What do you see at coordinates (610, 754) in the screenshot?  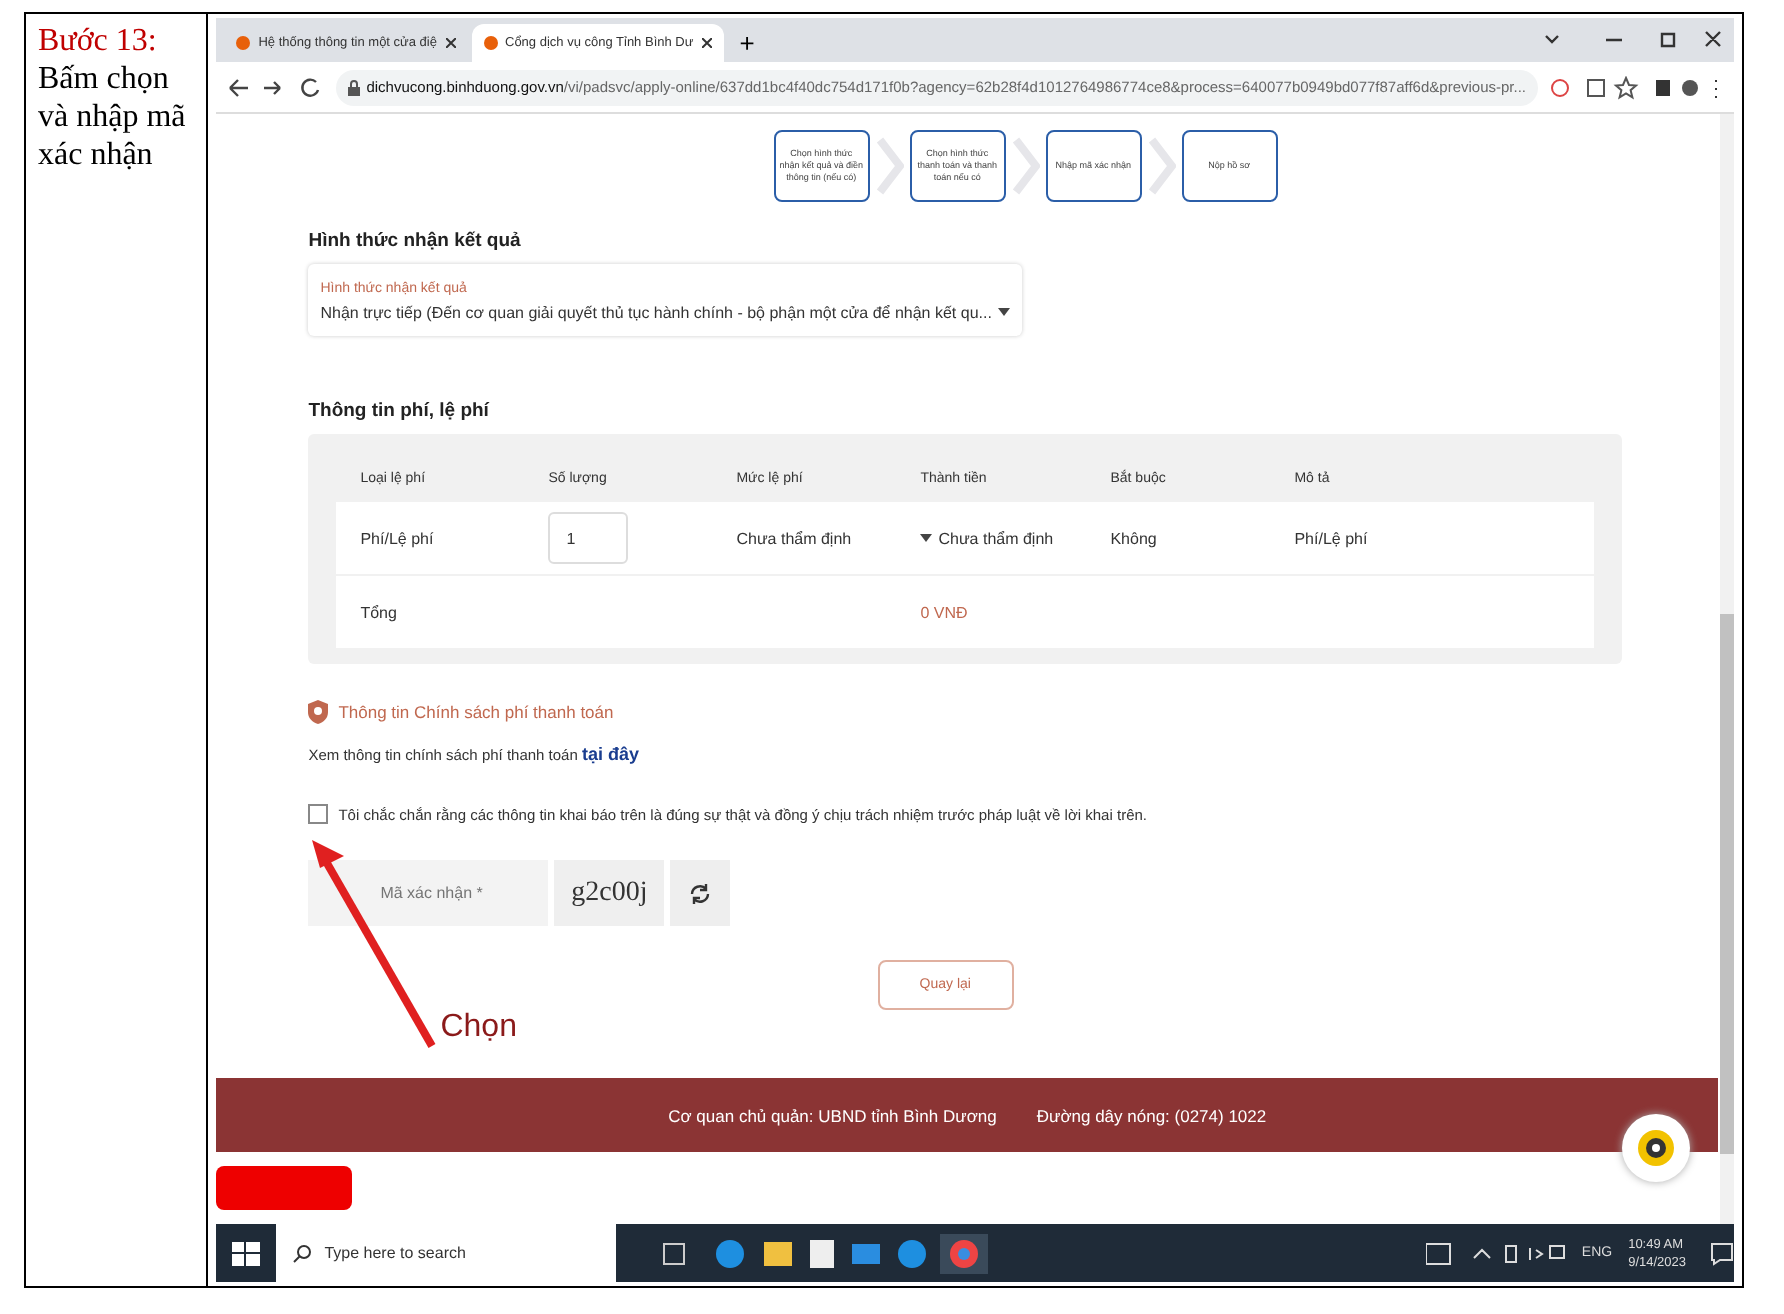 I see `policy-link: tại đây` at bounding box center [610, 754].